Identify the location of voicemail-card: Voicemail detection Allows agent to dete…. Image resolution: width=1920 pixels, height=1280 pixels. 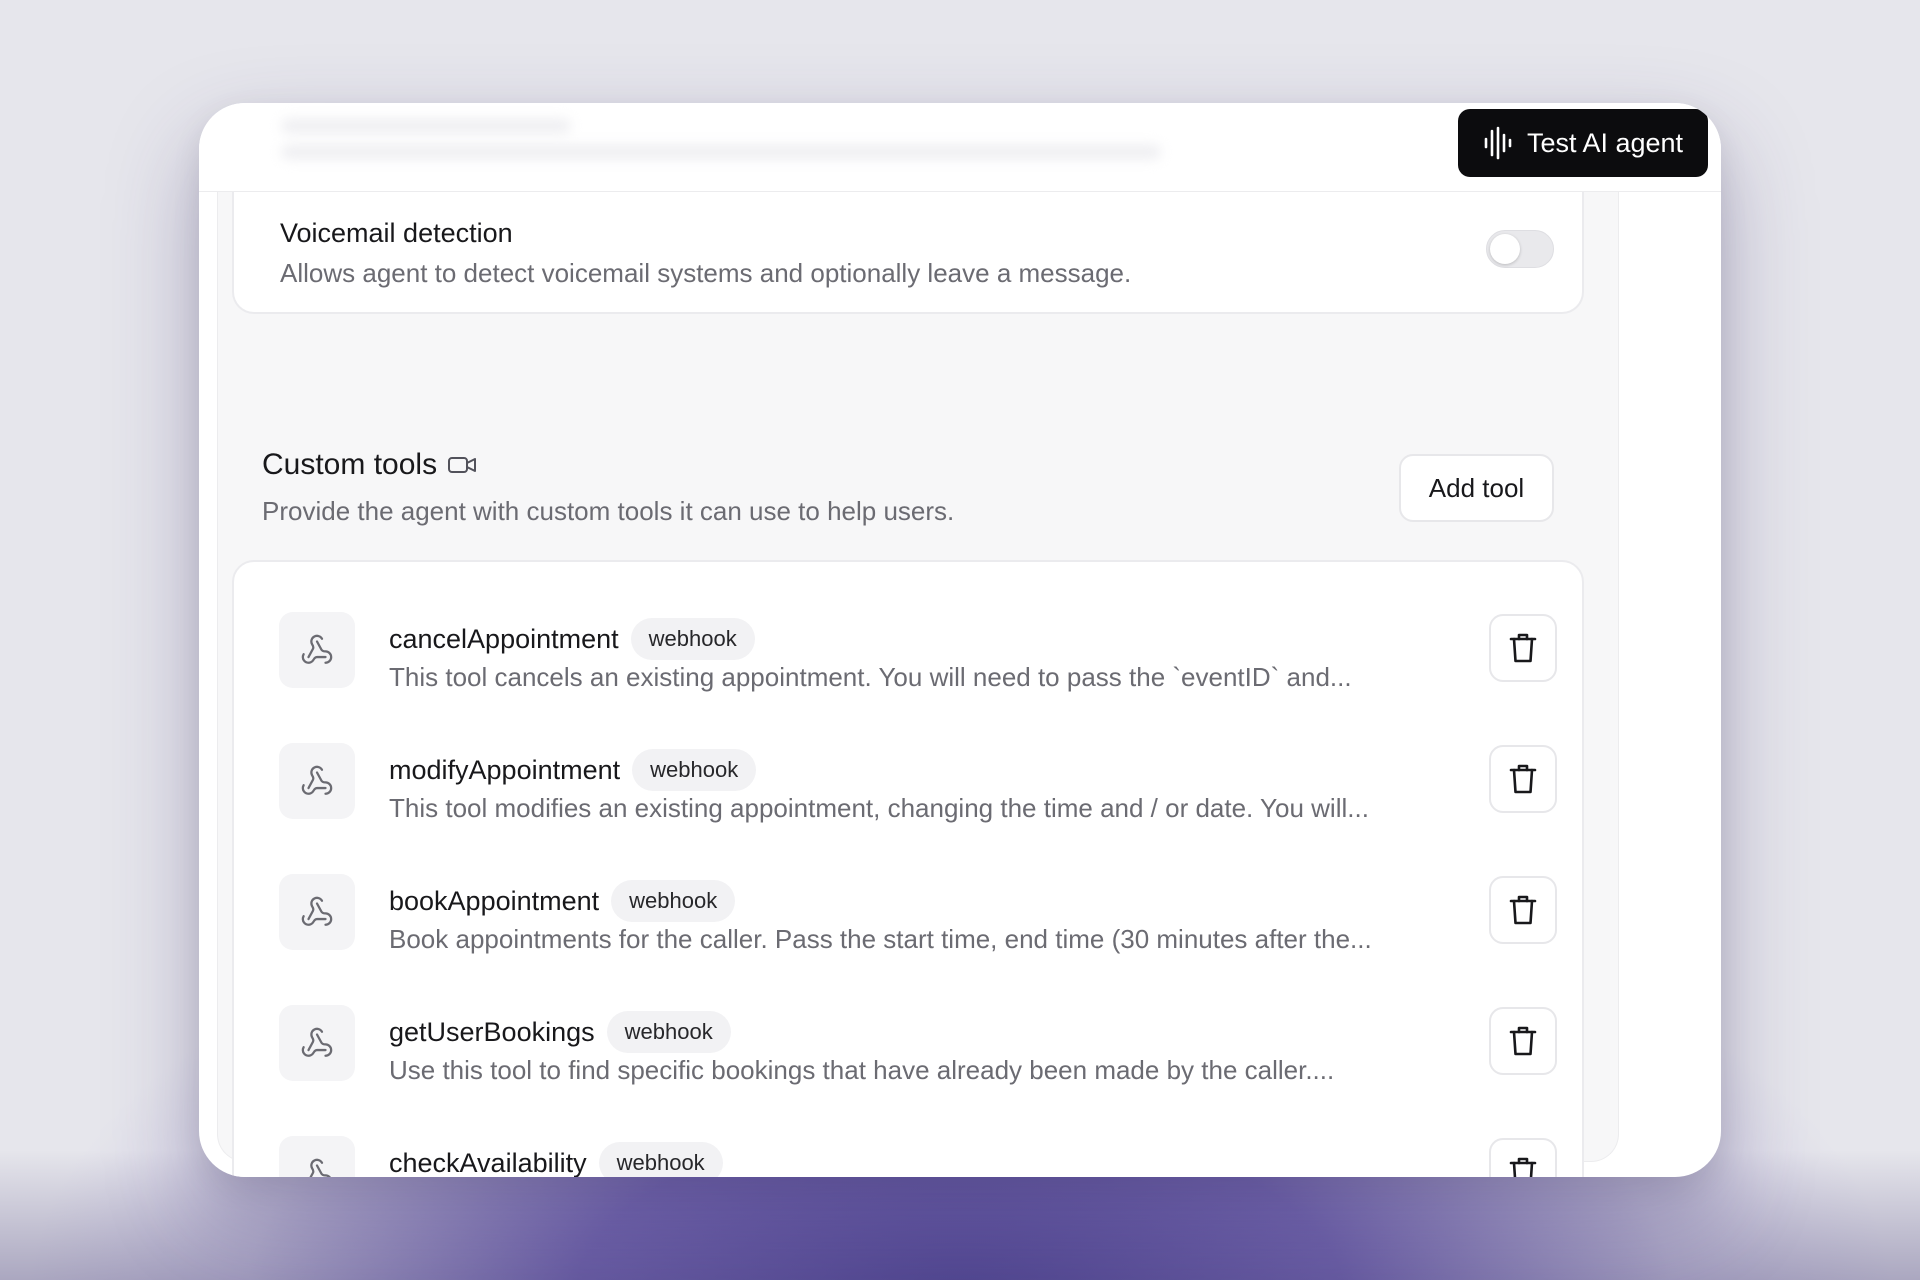
(908, 243).